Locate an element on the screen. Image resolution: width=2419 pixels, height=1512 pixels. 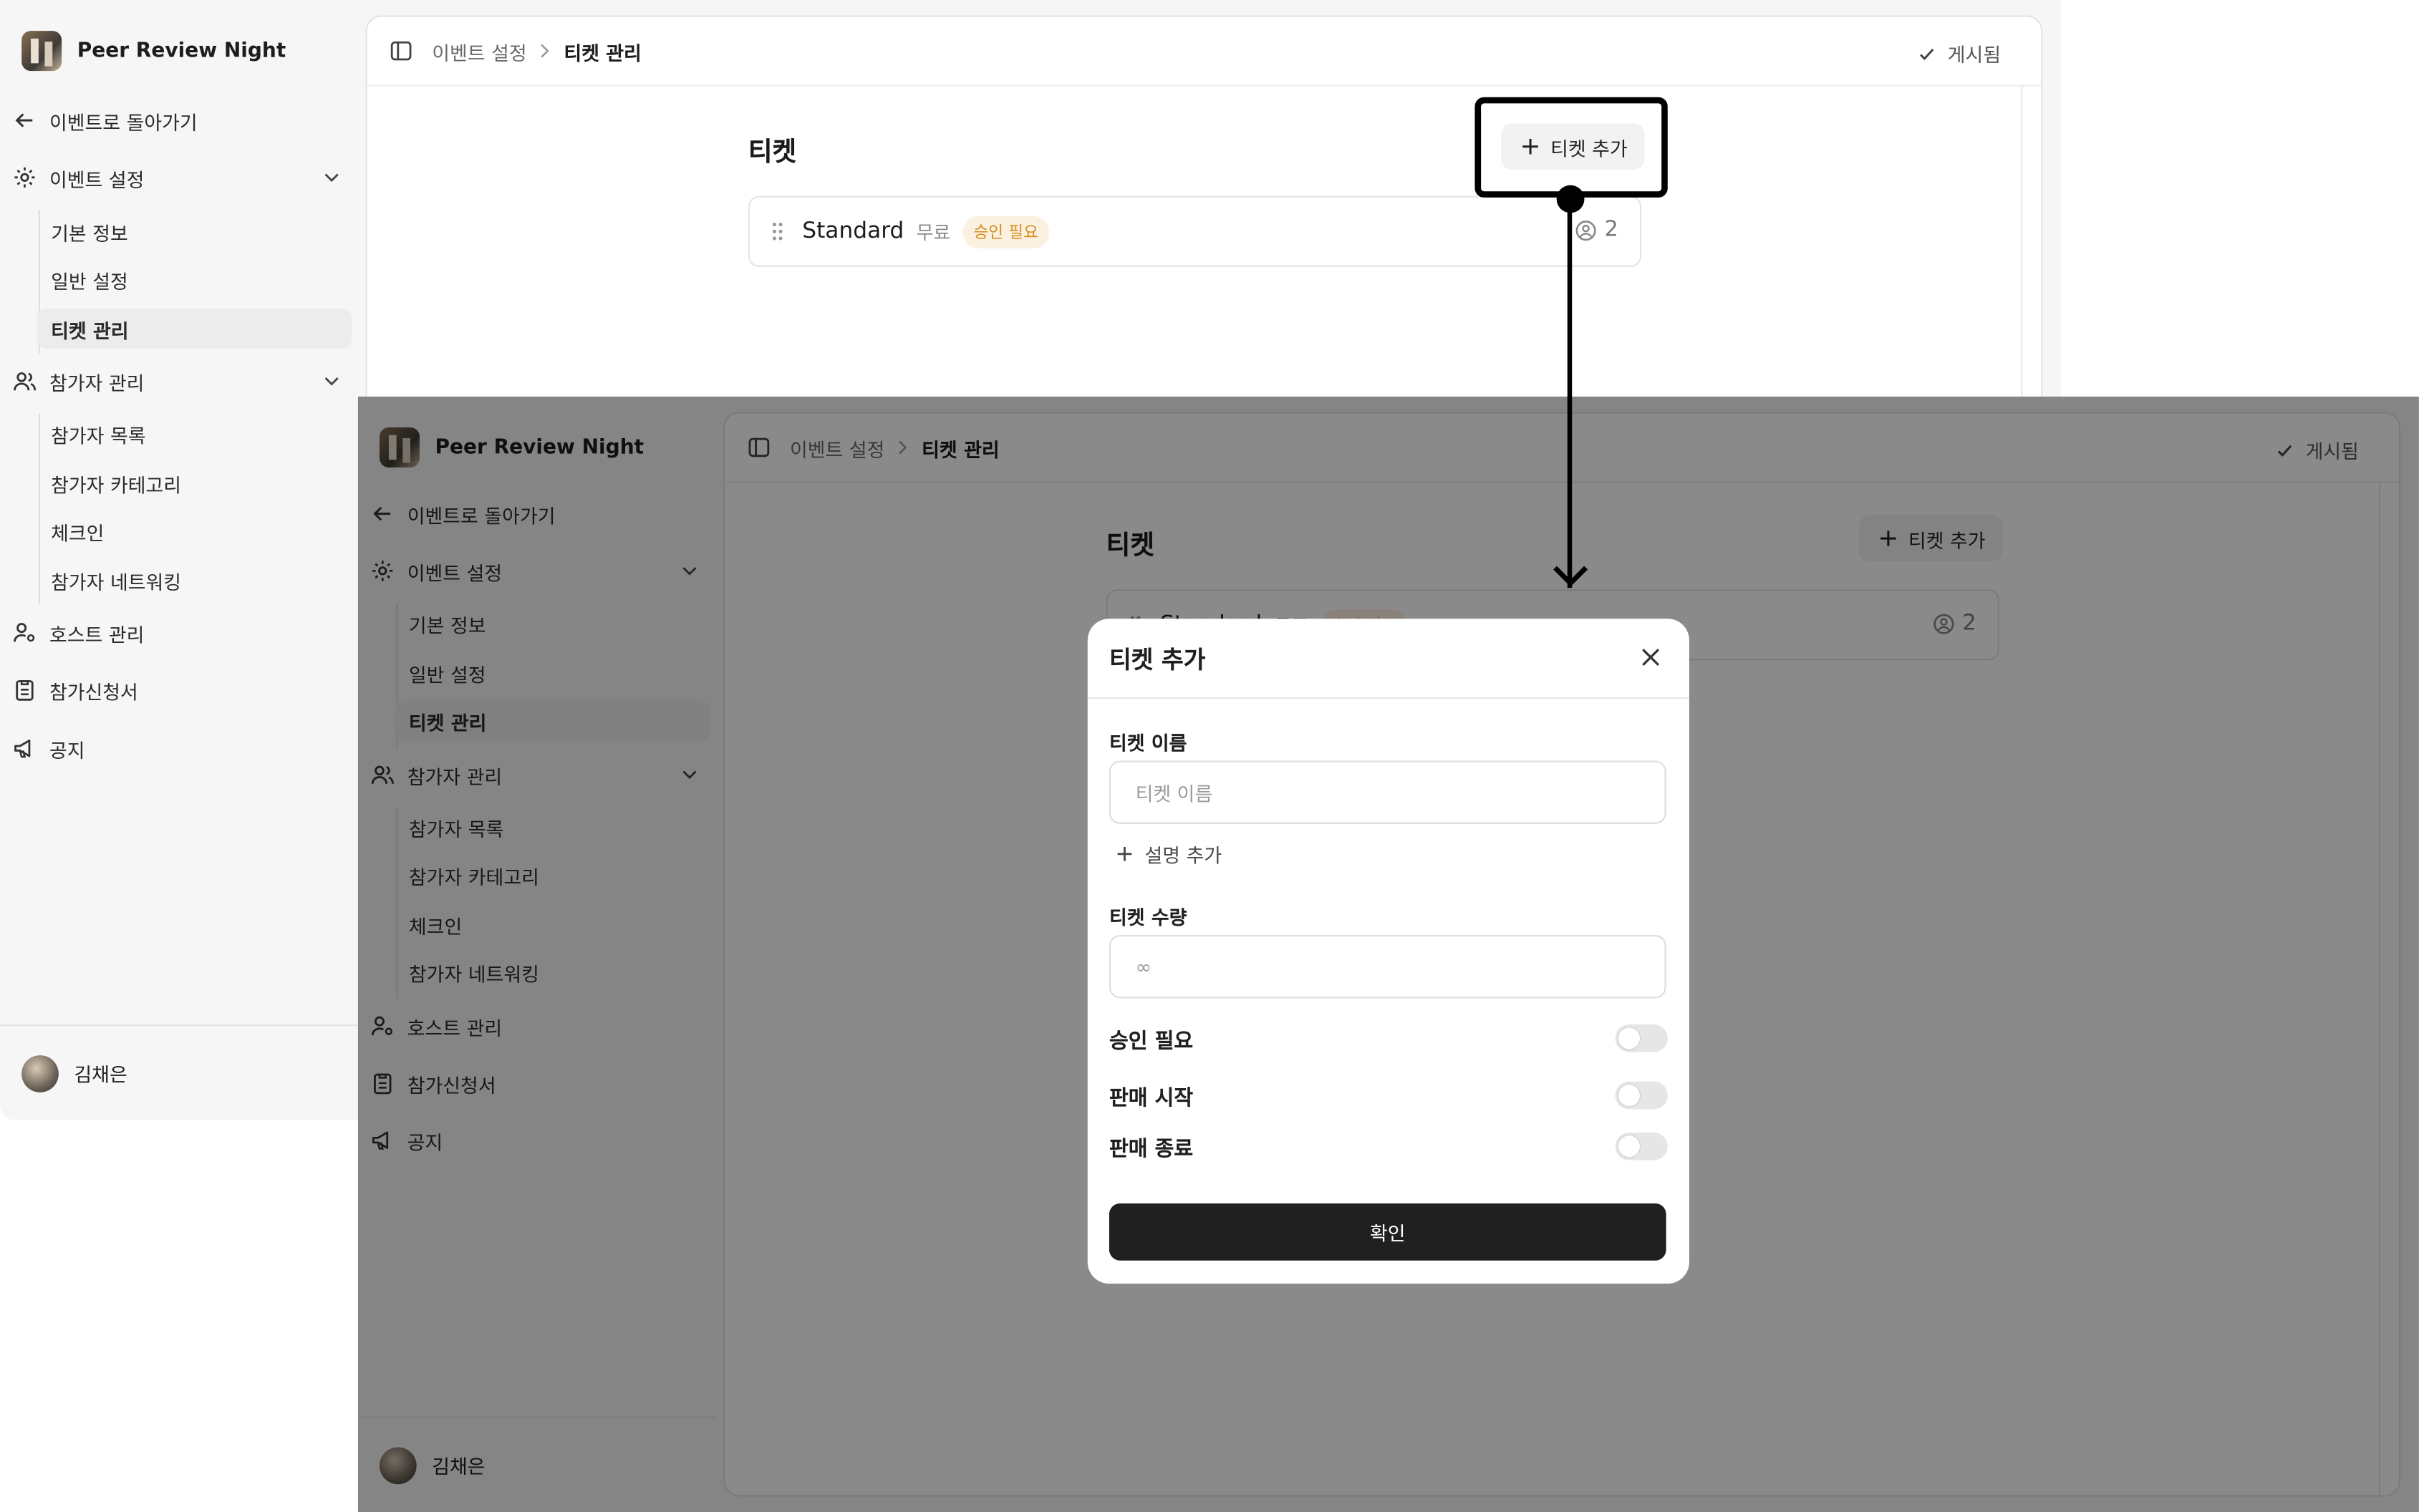
toggle-label: 판매 종료 is located at coordinates (1151, 1149).